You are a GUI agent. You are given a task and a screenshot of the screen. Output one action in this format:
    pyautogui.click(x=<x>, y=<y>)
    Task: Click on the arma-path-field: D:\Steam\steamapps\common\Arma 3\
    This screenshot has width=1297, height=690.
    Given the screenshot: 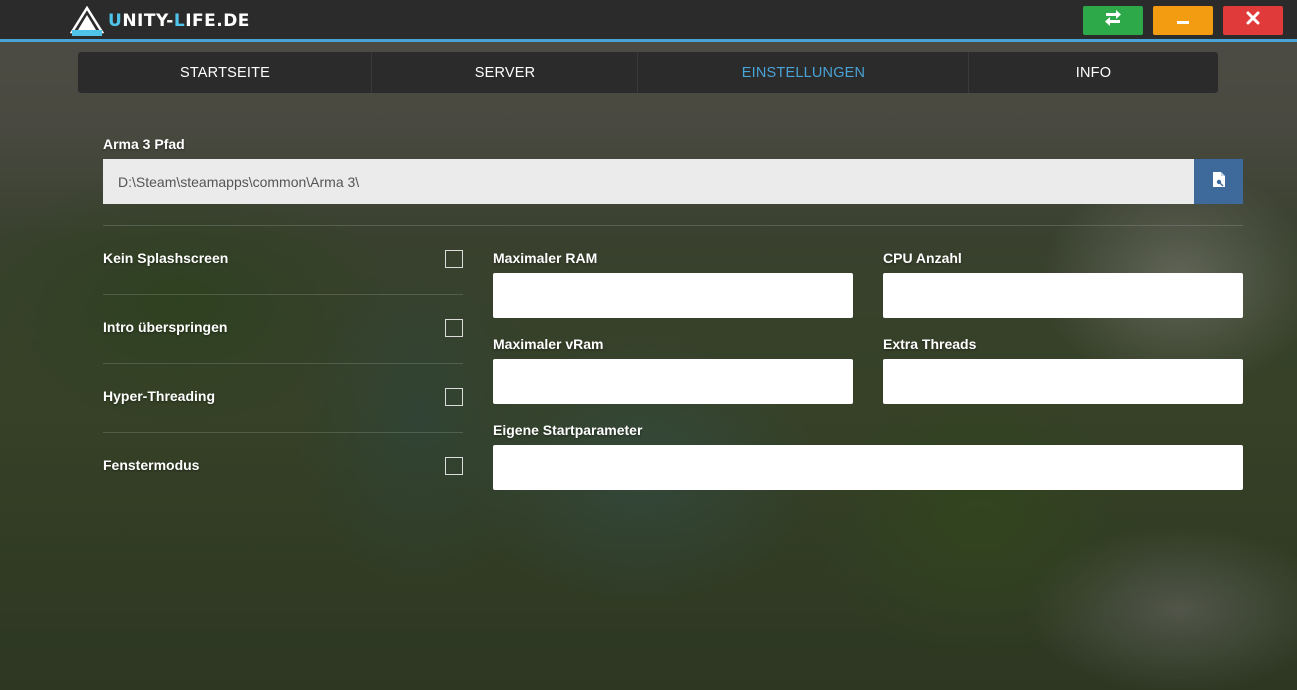 What is the action you would take?
    pyautogui.click(x=648, y=181)
    